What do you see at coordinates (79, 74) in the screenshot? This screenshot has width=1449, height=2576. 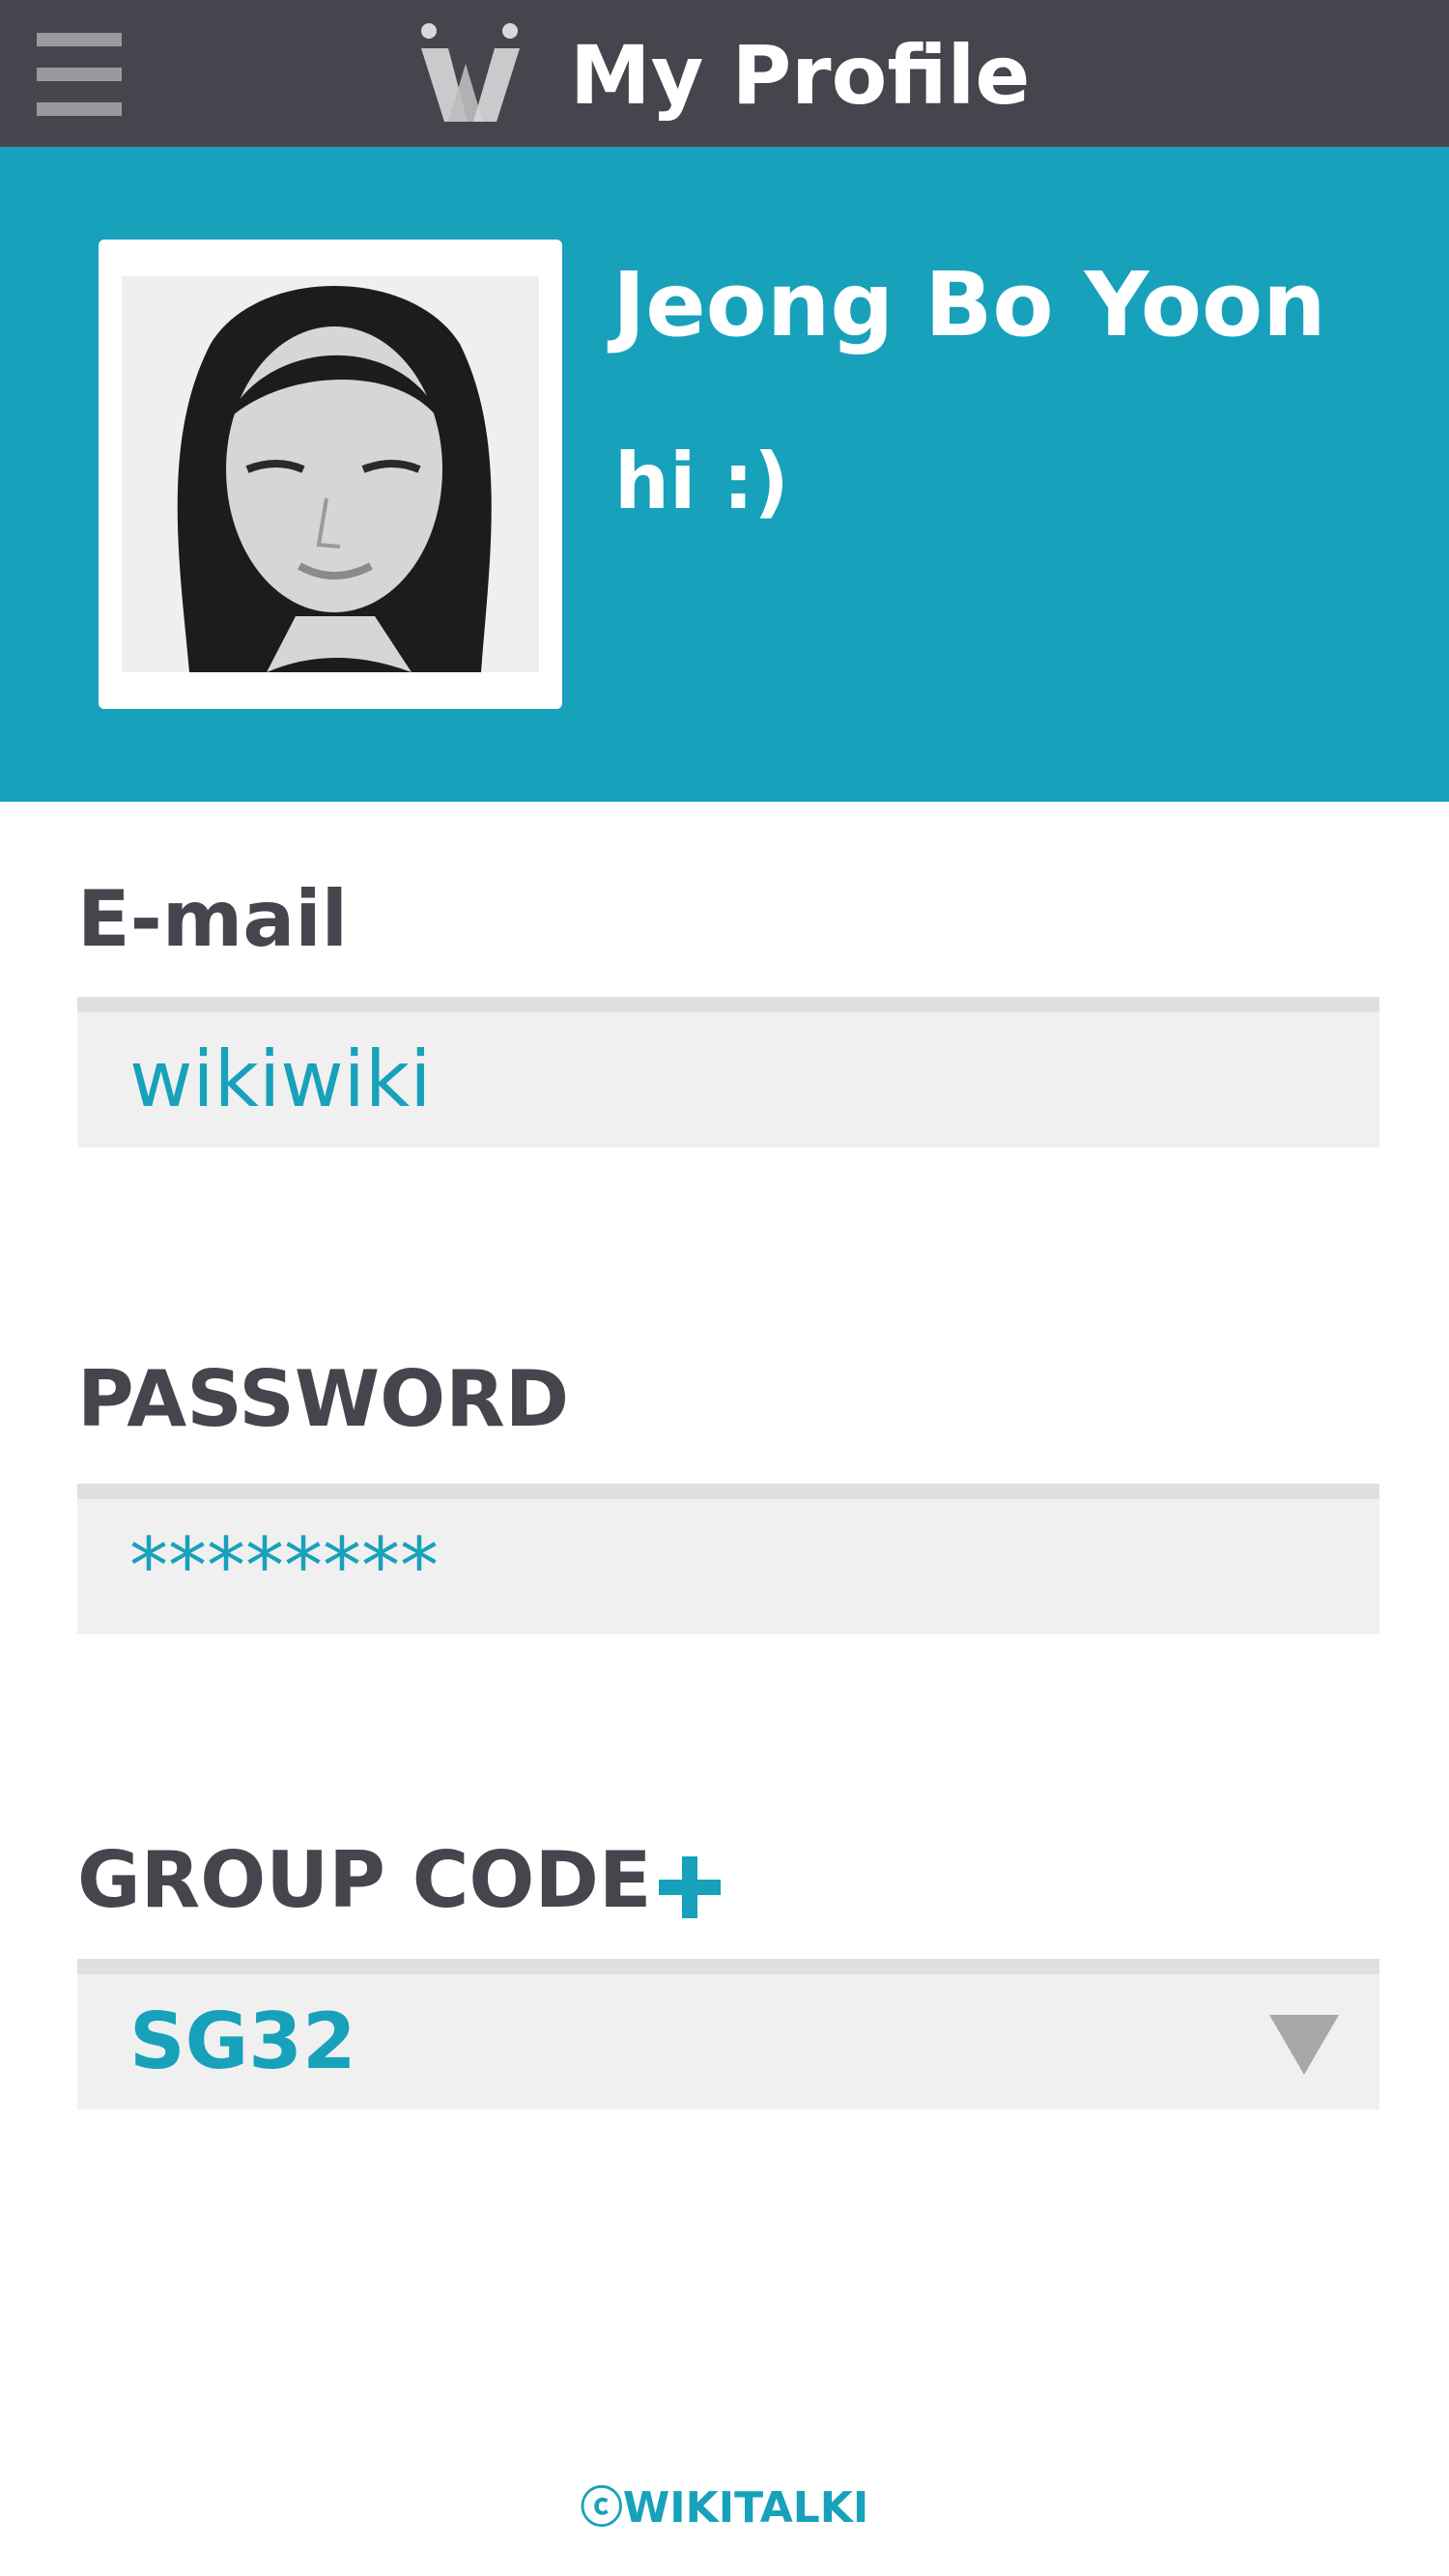 I see `hamburger-menu-icon` at bounding box center [79, 74].